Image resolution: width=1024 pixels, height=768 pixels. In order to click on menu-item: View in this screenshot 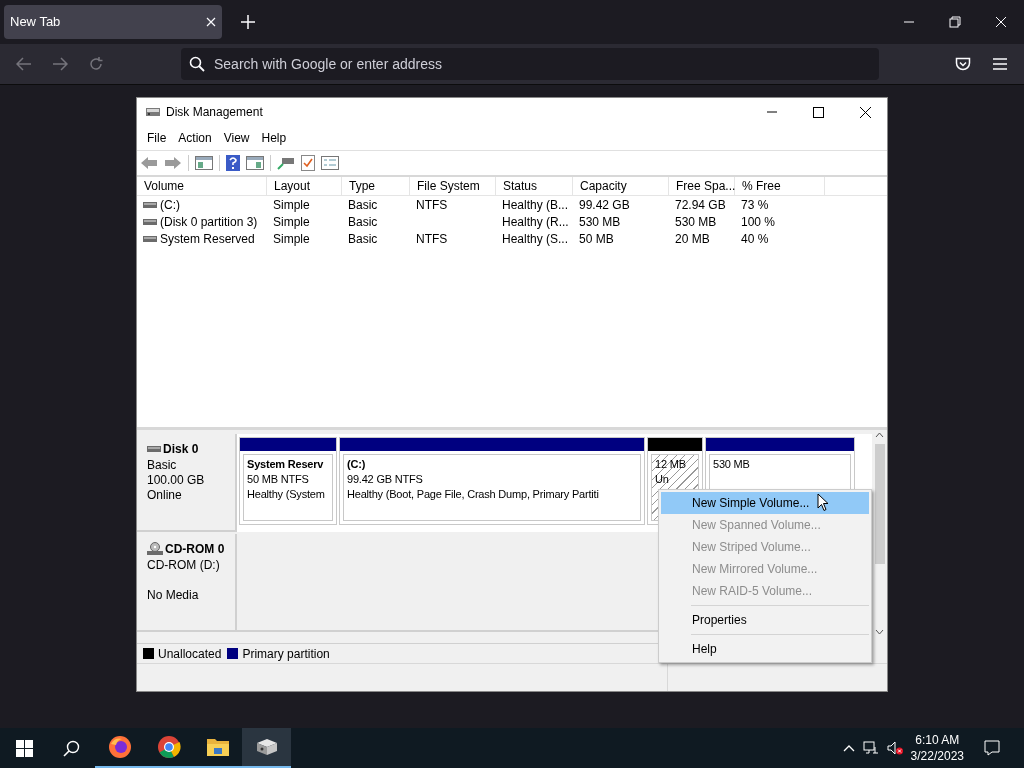, I will do `click(236, 138)`.